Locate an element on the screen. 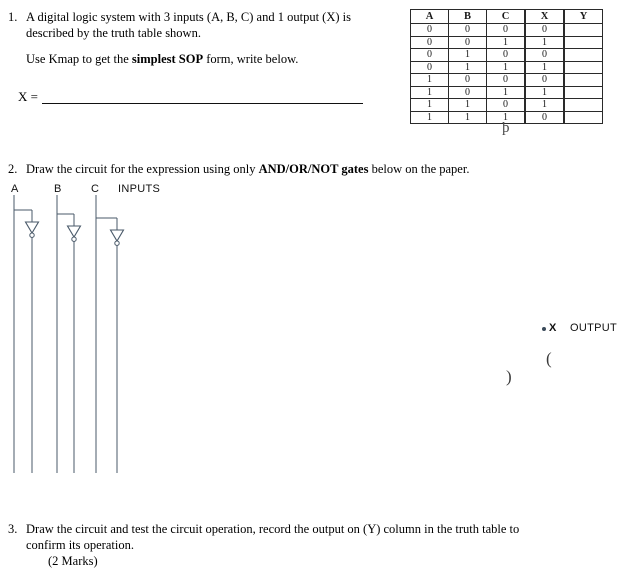 The image size is (629, 583). input-label-b: B is located at coordinates (58, 189).